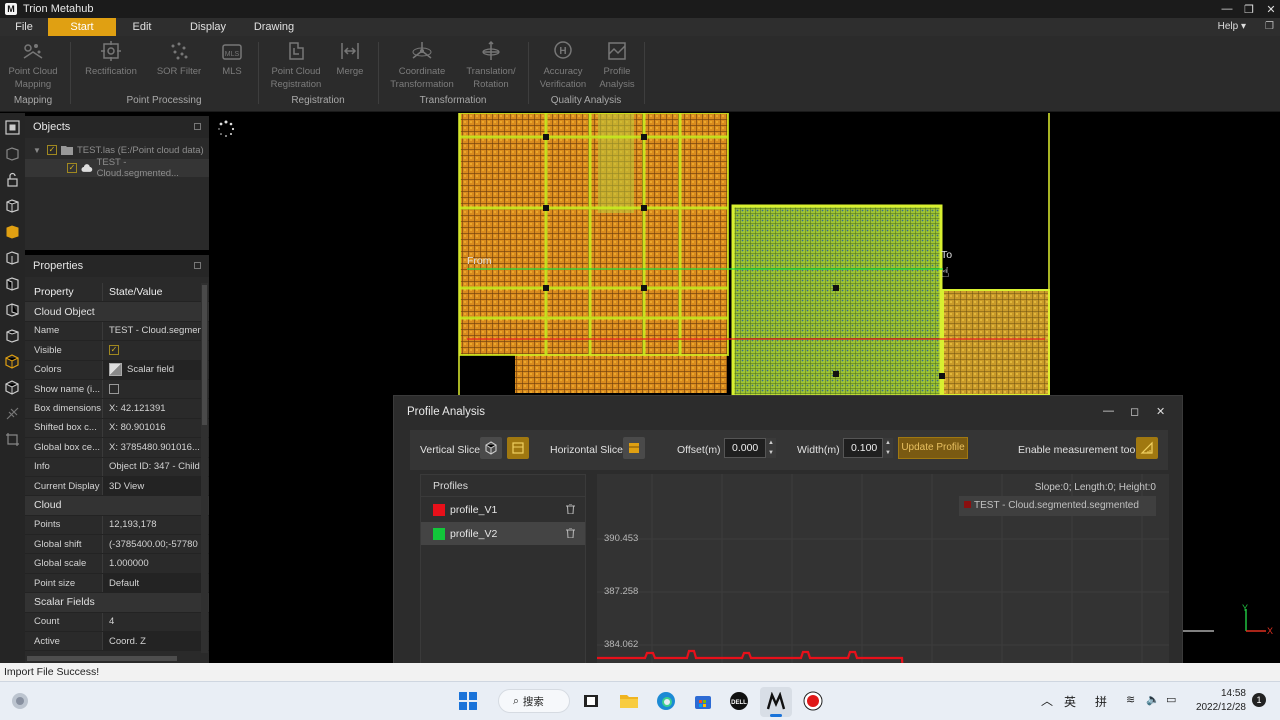 The image size is (1280, 720). What do you see at coordinates (142, 27) in the screenshot?
I see `menu-edit: Edit` at bounding box center [142, 27].